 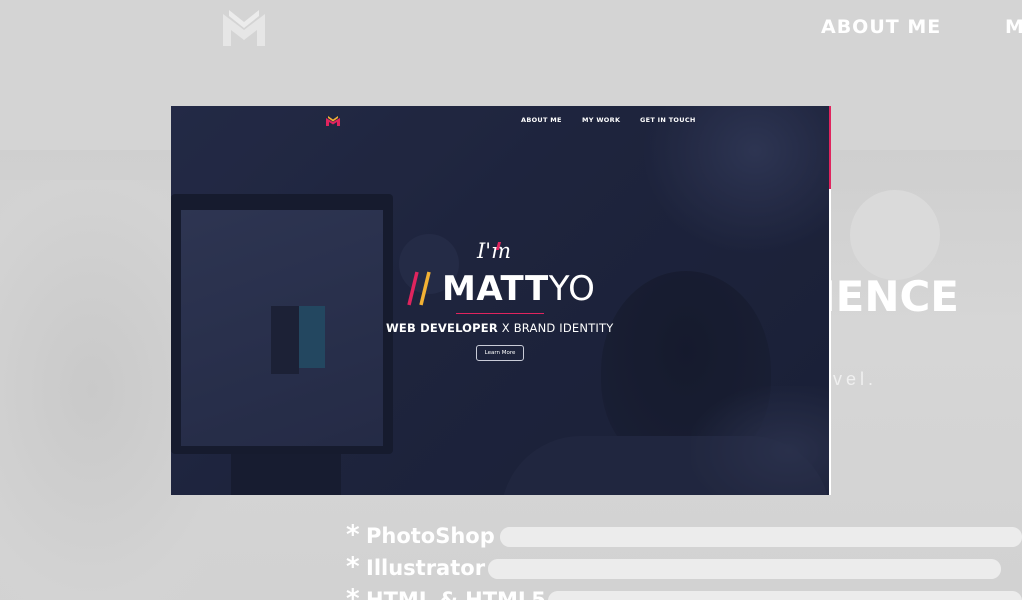 What do you see at coordinates (419, 288) in the screenshot?
I see `double-slash-icon` at bounding box center [419, 288].